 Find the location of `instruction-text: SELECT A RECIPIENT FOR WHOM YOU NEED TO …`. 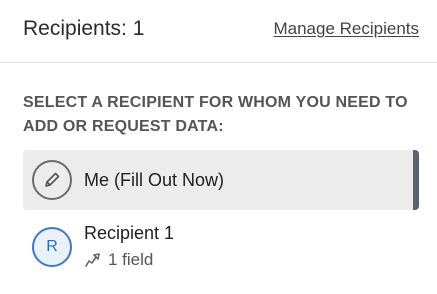

instruction-text: SELECT A RECIPIENT FOR WHOM YOU NEED TO … is located at coordinates (215, 114).